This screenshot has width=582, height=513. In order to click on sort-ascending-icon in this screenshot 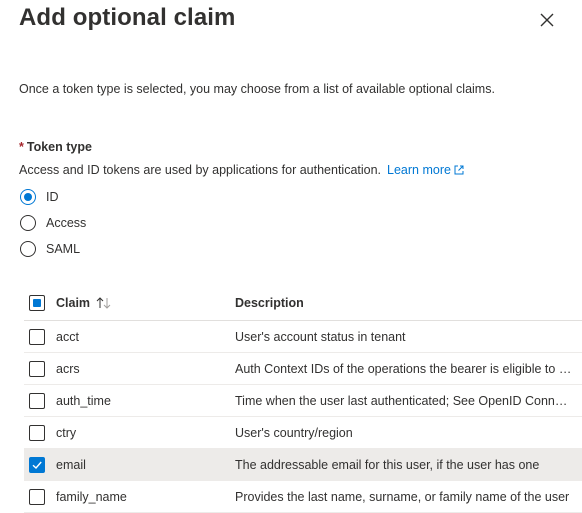, I will do `click(104, 303)`.